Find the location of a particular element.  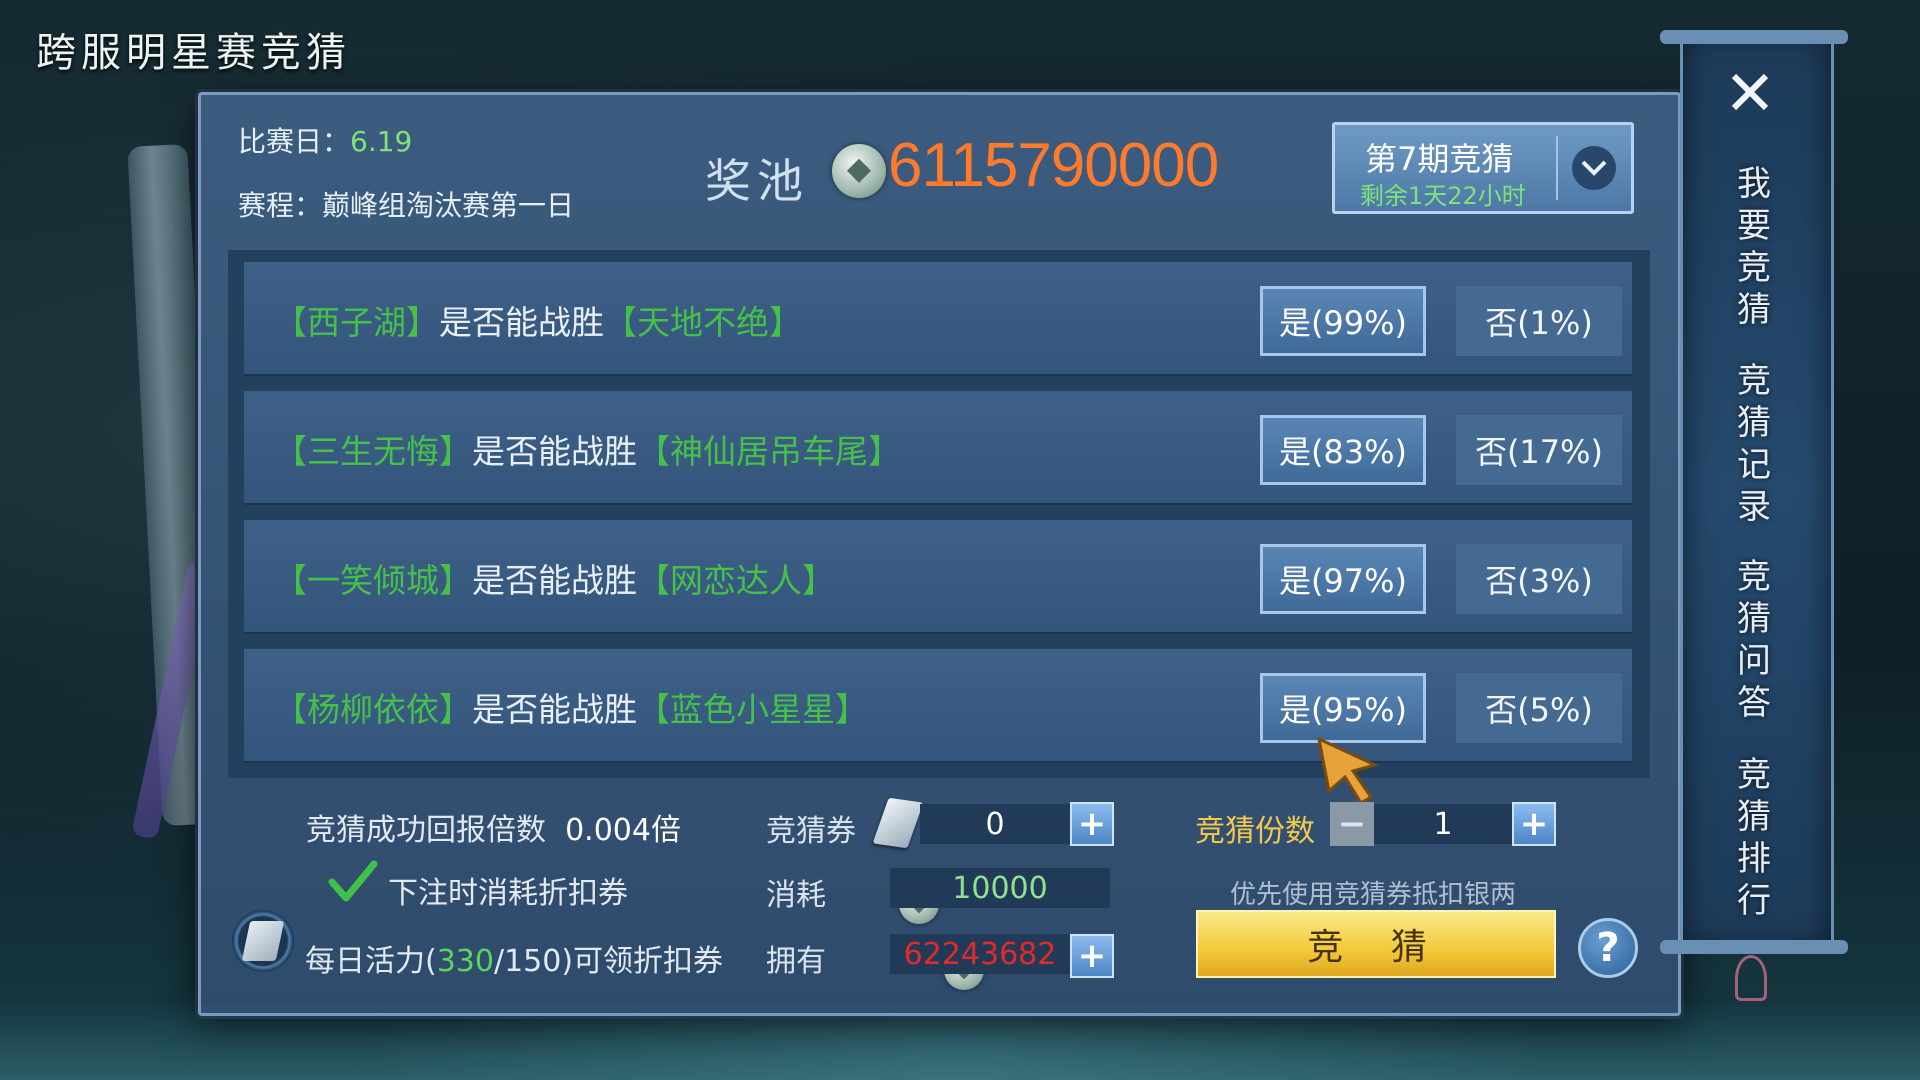

no-button: 否(3%) is located at coordinates (1539, 579).